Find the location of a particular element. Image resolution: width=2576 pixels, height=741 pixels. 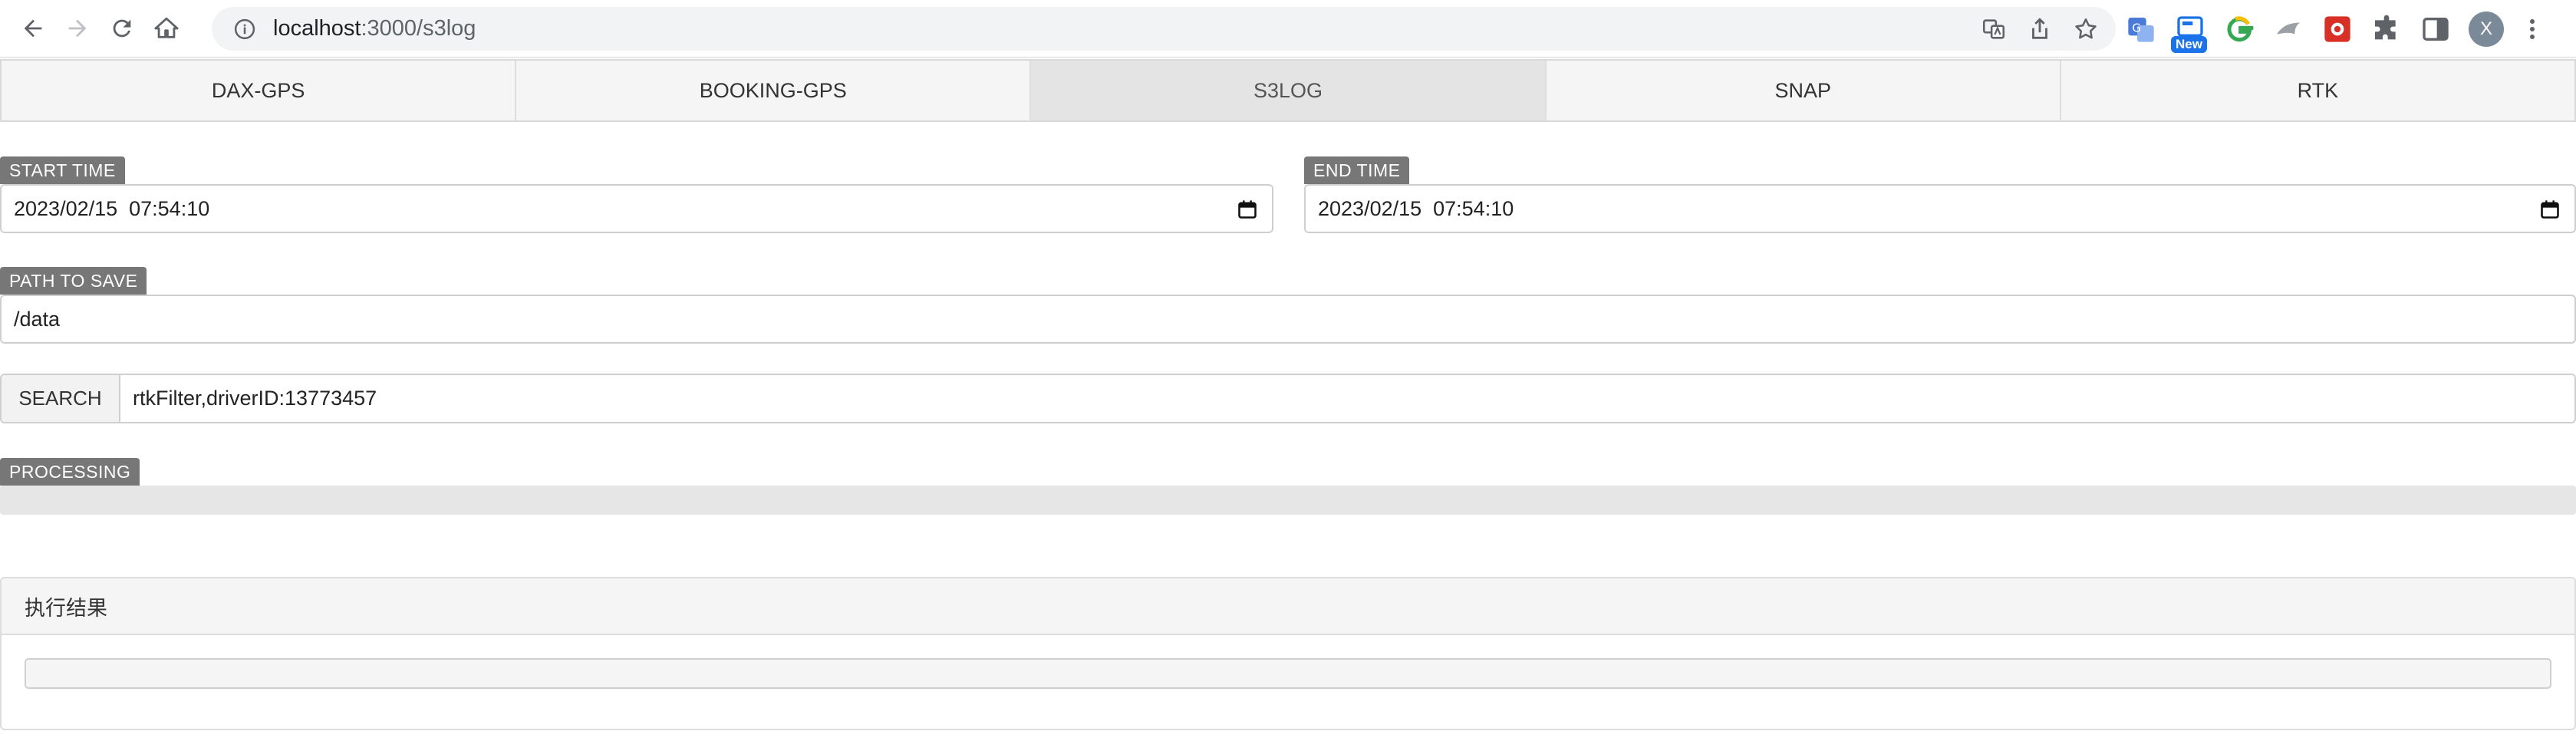

address-bar: localhost:3000/s3log is located at coordinates (1164, 29).